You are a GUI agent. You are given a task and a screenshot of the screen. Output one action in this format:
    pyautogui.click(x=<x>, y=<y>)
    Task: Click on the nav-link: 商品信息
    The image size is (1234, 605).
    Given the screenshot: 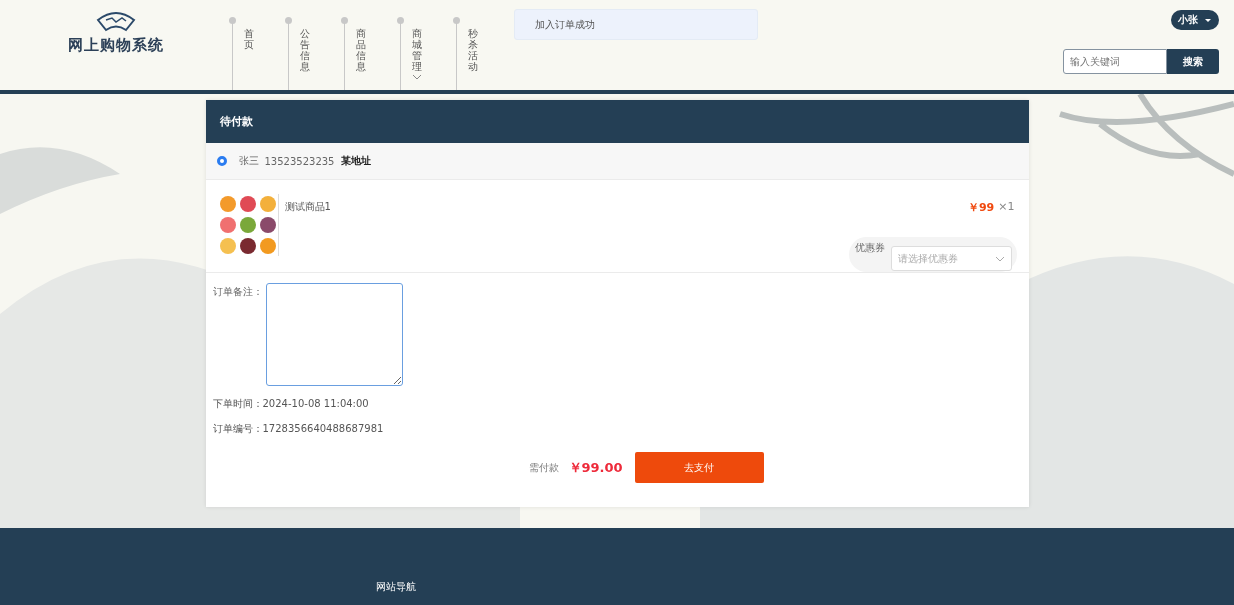 What is the action you would take?
    pyautogui.click(x=361, y=50)
    